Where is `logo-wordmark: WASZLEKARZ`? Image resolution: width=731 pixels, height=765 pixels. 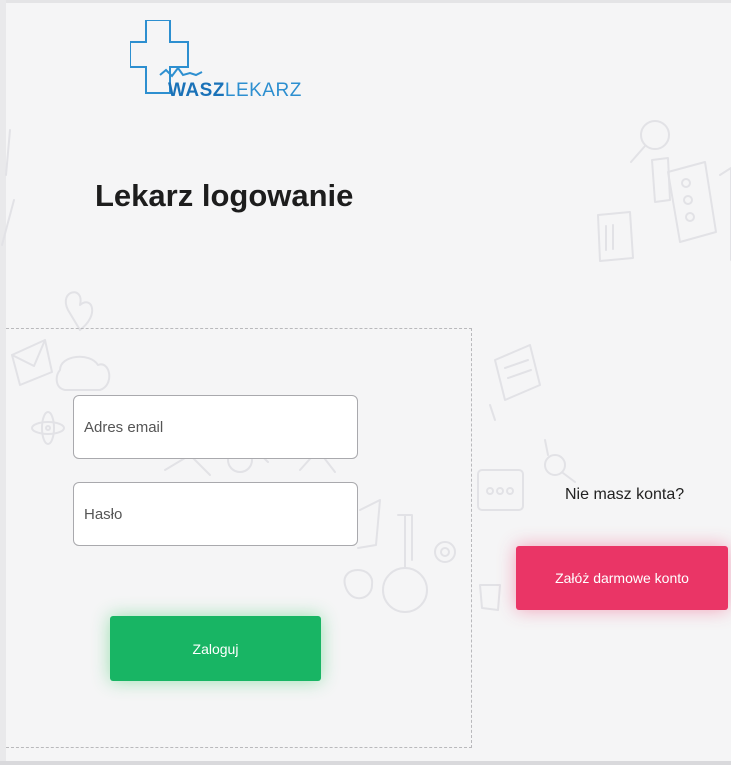
logo-wordmark: WASZLEKARZ is located at coordinates (235, 91).